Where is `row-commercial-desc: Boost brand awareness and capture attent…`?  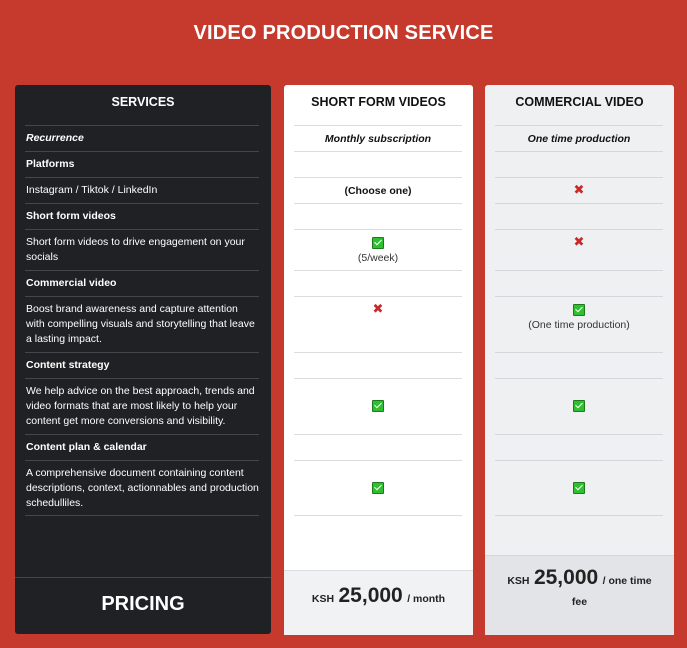 row-commercial-desc: Boost brand awareness and capture attent… is located at coordinates (142, 324).